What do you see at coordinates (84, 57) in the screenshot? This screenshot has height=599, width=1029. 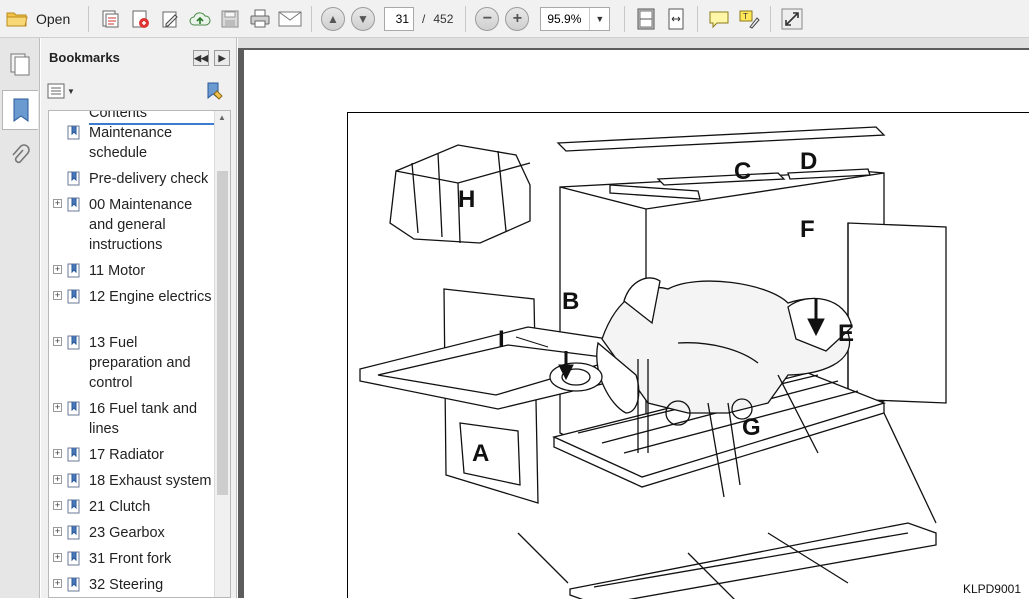 I see `bookmarks-title: Bookmarks` at bounding box center [84, 57].